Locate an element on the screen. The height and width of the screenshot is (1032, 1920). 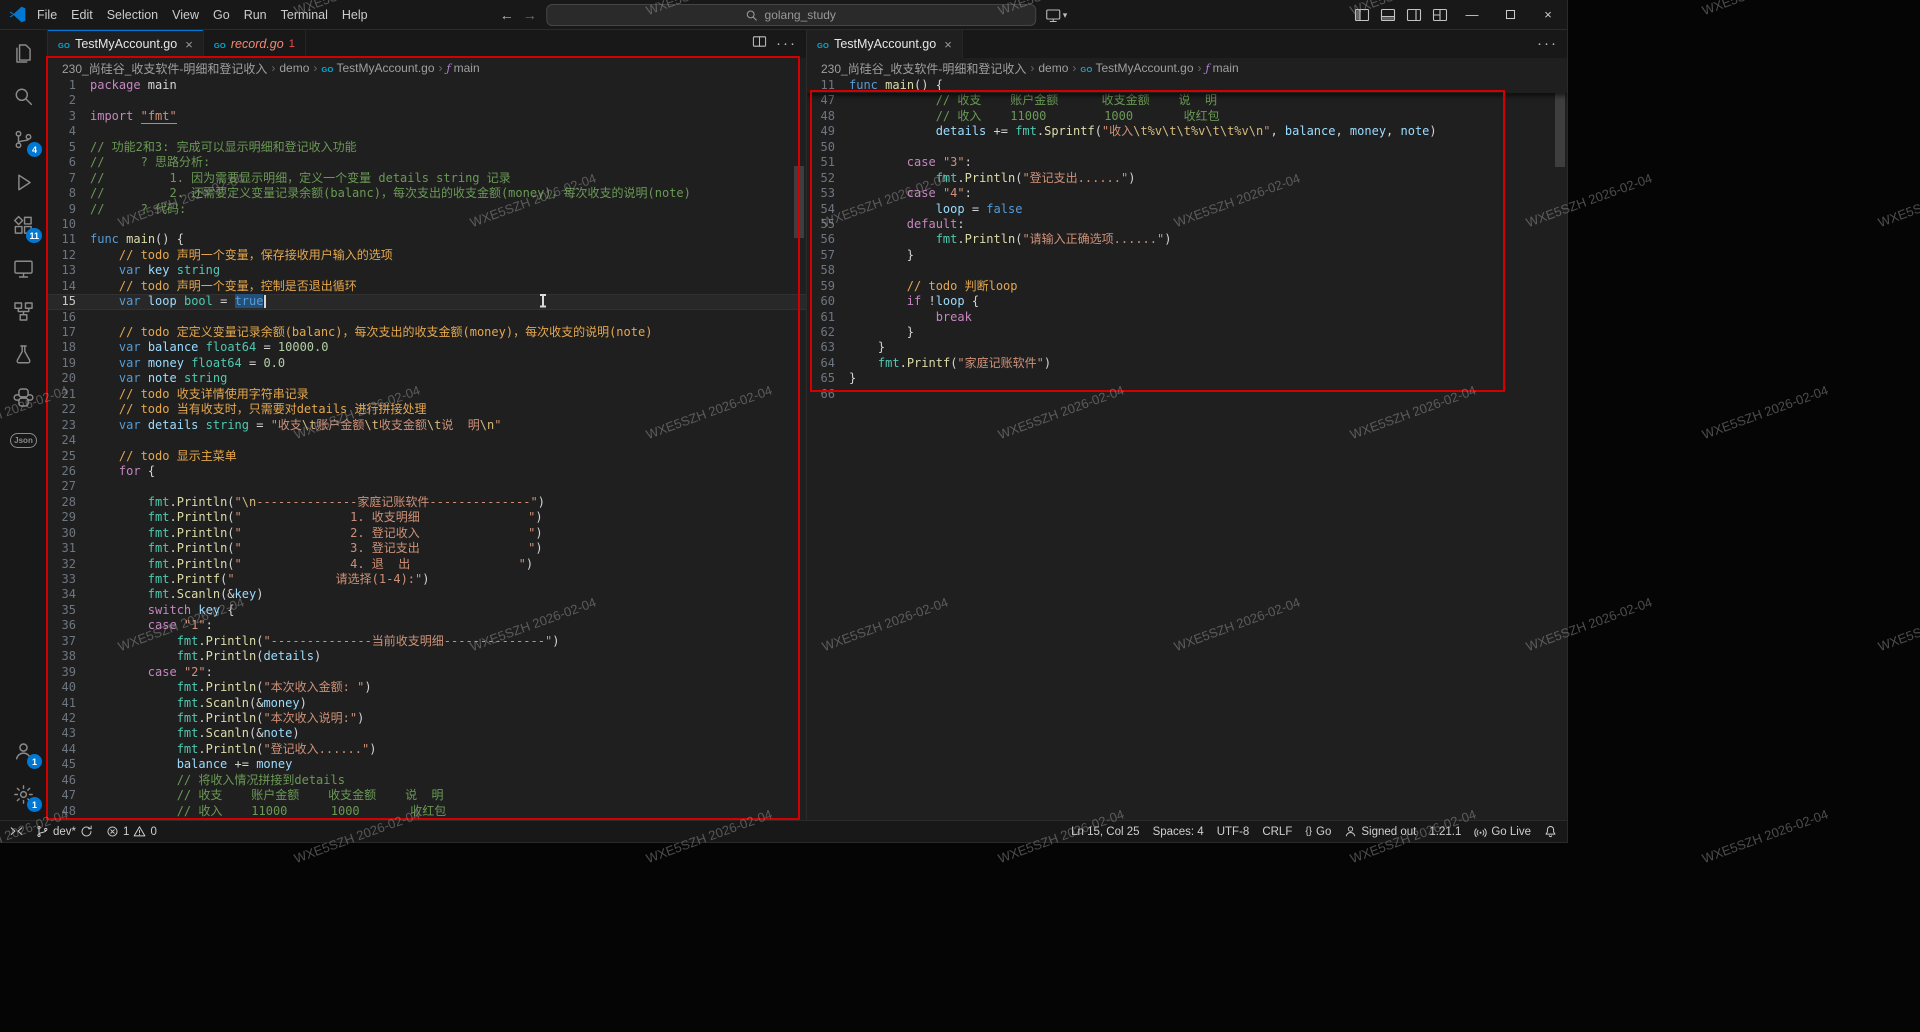
code-line-35: 35 switch key { is located at coordinates (427, 610).